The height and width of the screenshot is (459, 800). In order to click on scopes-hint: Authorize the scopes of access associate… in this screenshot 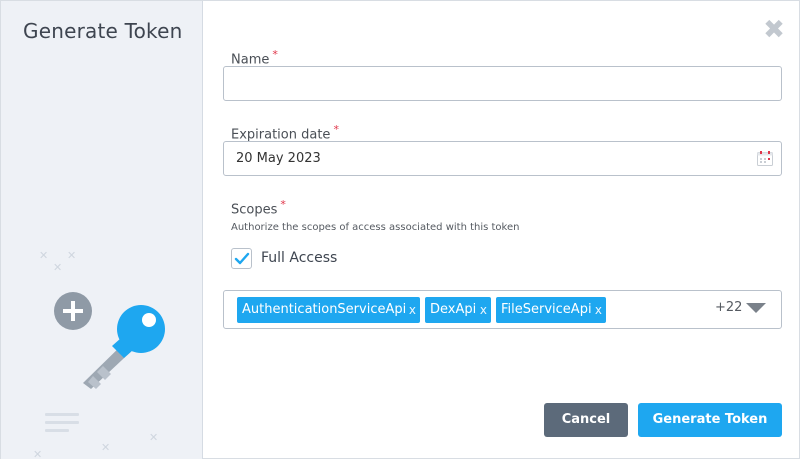, I will do `click(375, 227)`.